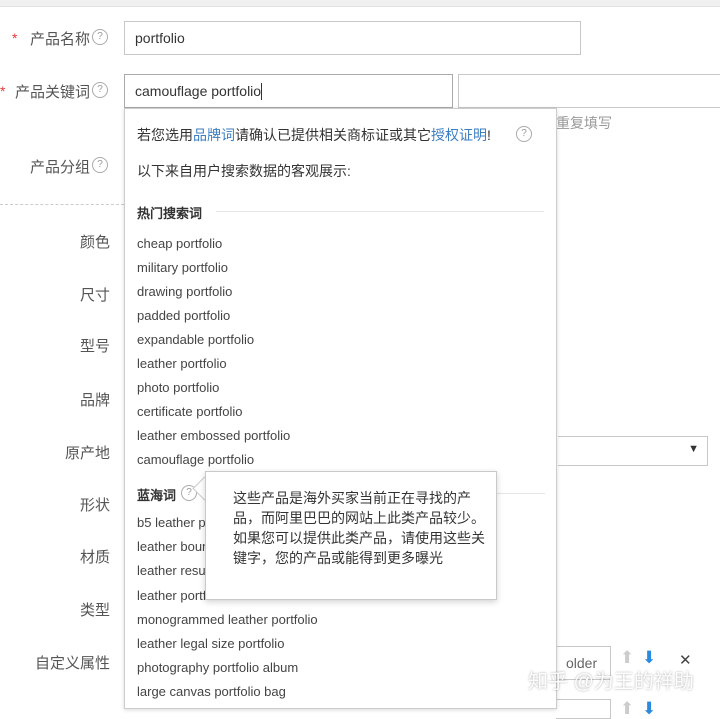 The image size is (720, 719). I want to click on hot-keyword-item: military portfolio, so click(182, 267).